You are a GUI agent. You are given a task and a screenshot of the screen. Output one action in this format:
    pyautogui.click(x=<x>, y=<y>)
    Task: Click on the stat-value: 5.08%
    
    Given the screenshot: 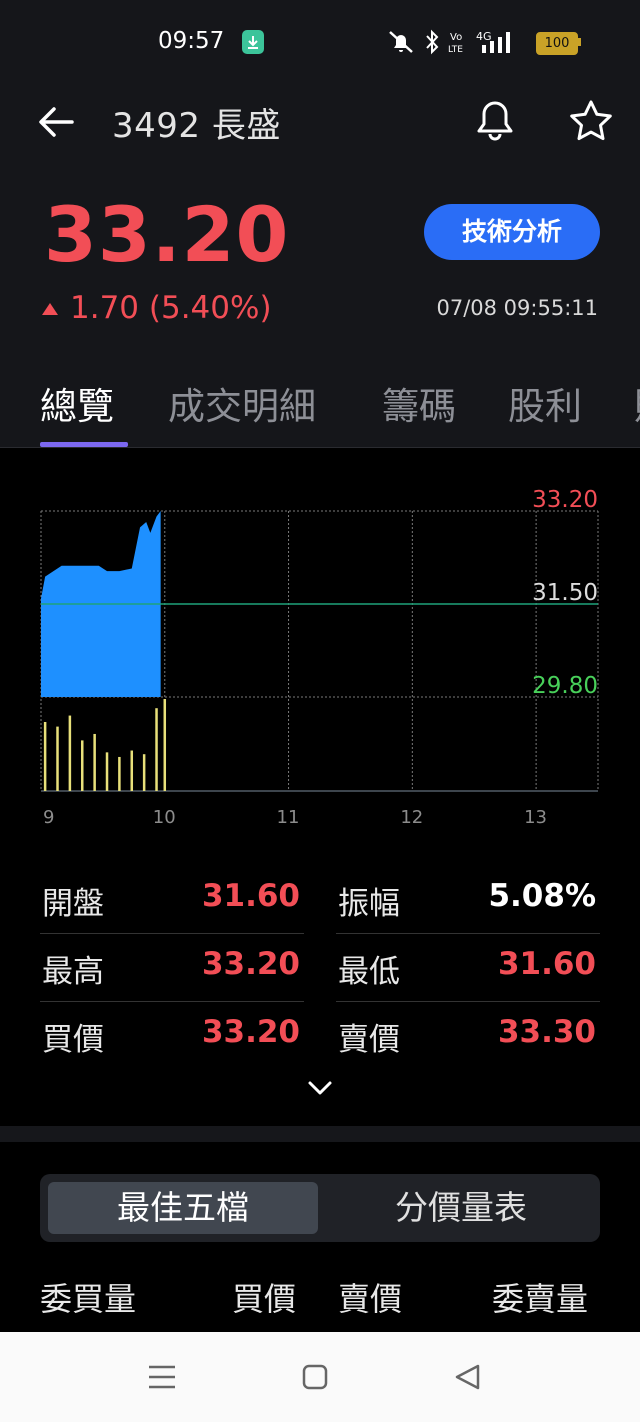 What is the action you would take?
    pyautogui.click(x=542, y=896)
    